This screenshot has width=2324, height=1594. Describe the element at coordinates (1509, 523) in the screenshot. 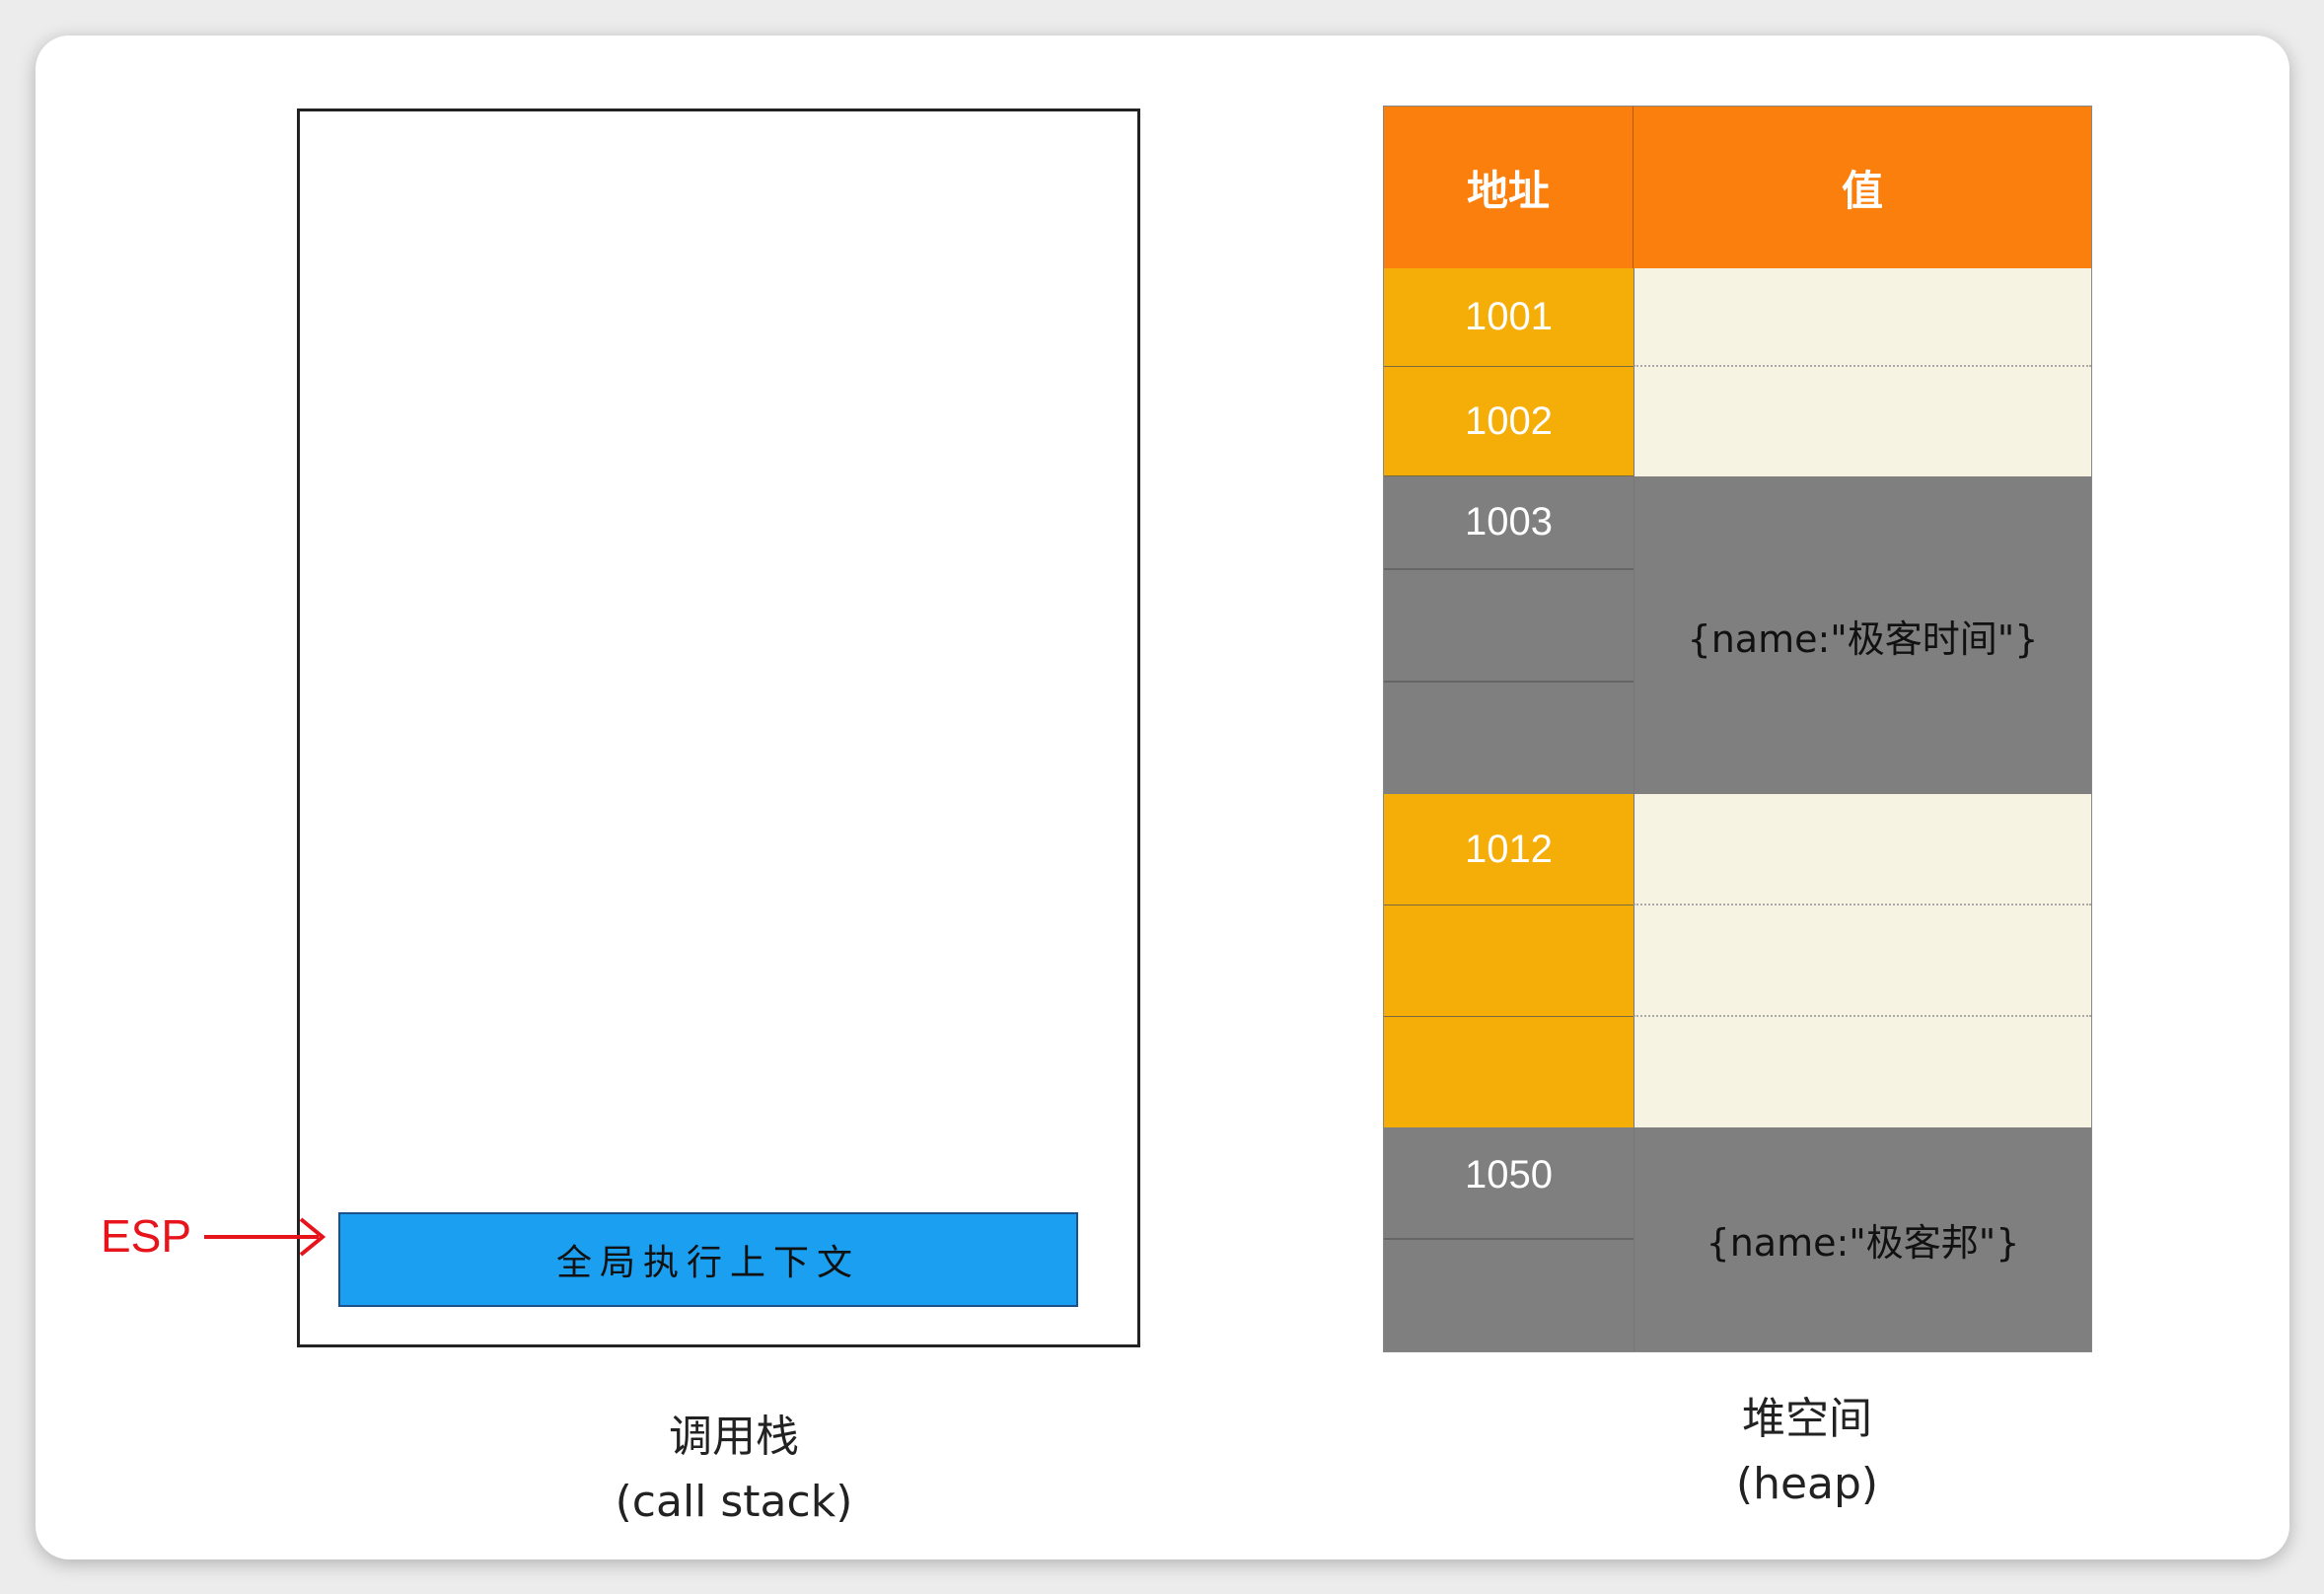

I see `address-cell: 1003` at that location.